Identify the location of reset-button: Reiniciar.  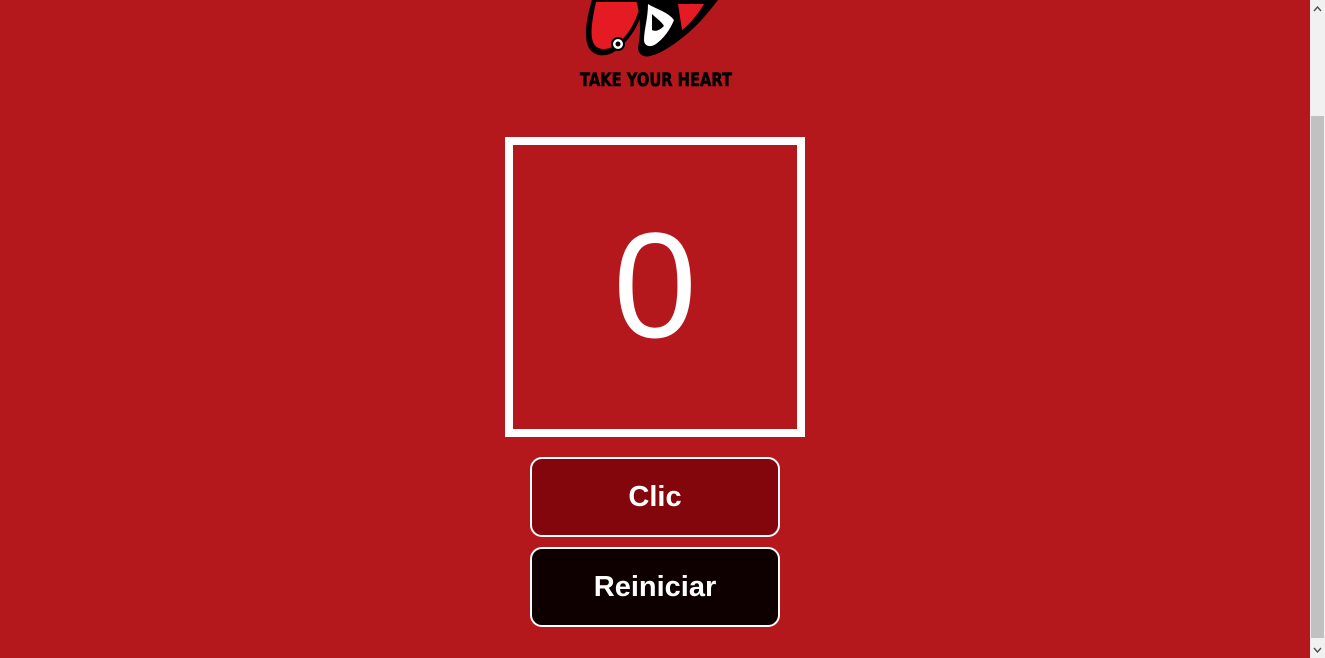
(655, 587).